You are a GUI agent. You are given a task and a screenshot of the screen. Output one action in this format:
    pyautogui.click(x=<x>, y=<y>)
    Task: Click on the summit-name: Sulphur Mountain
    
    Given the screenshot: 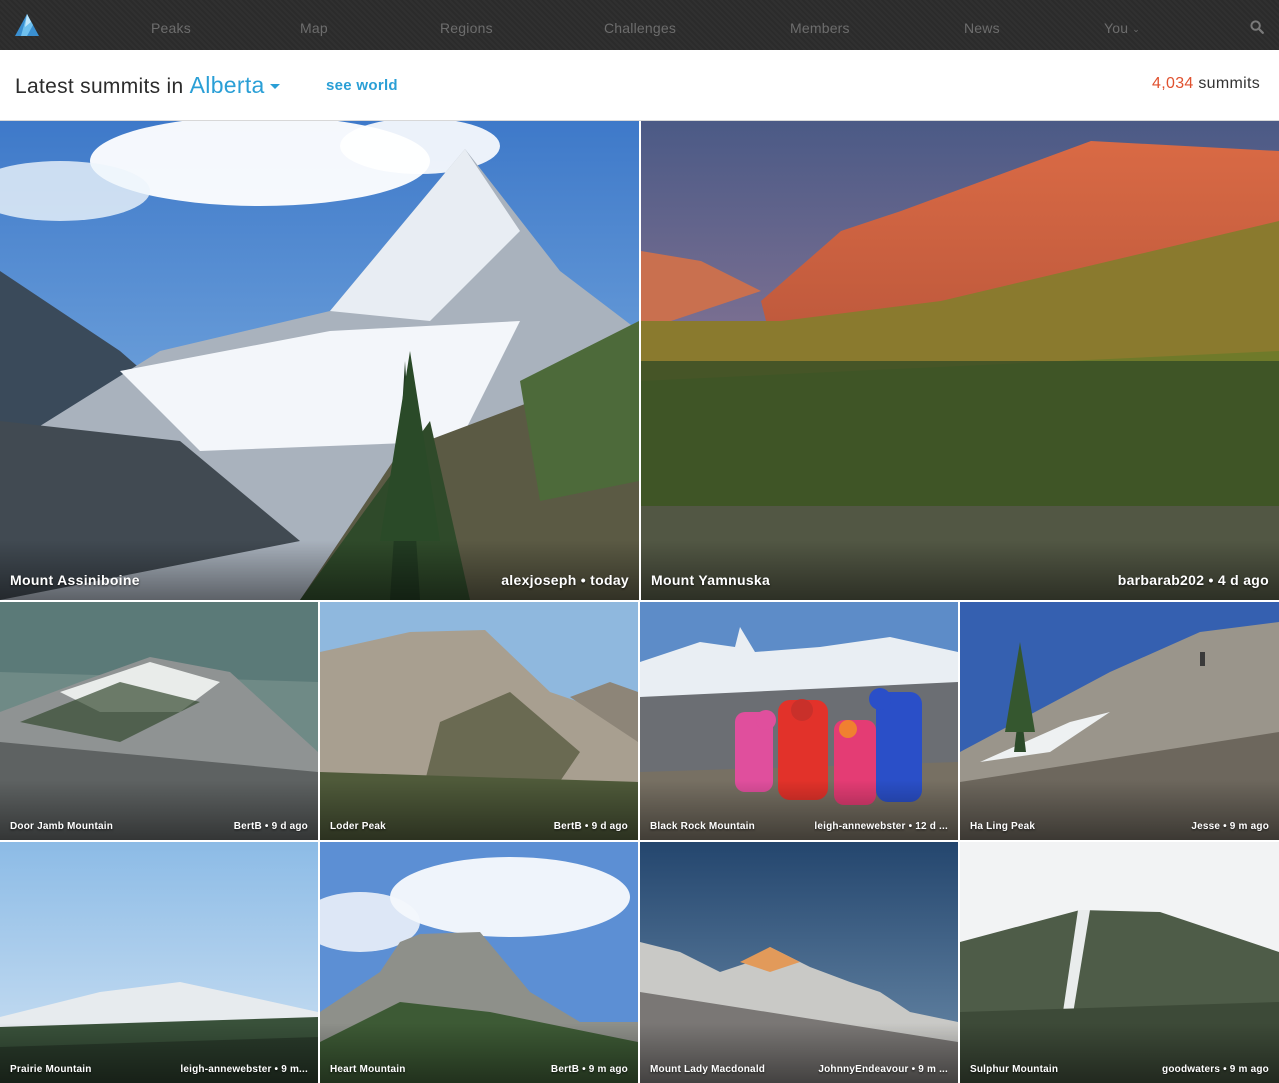 What is the action you would take?
    pyautogui.click(x=1014, y=1069)
    